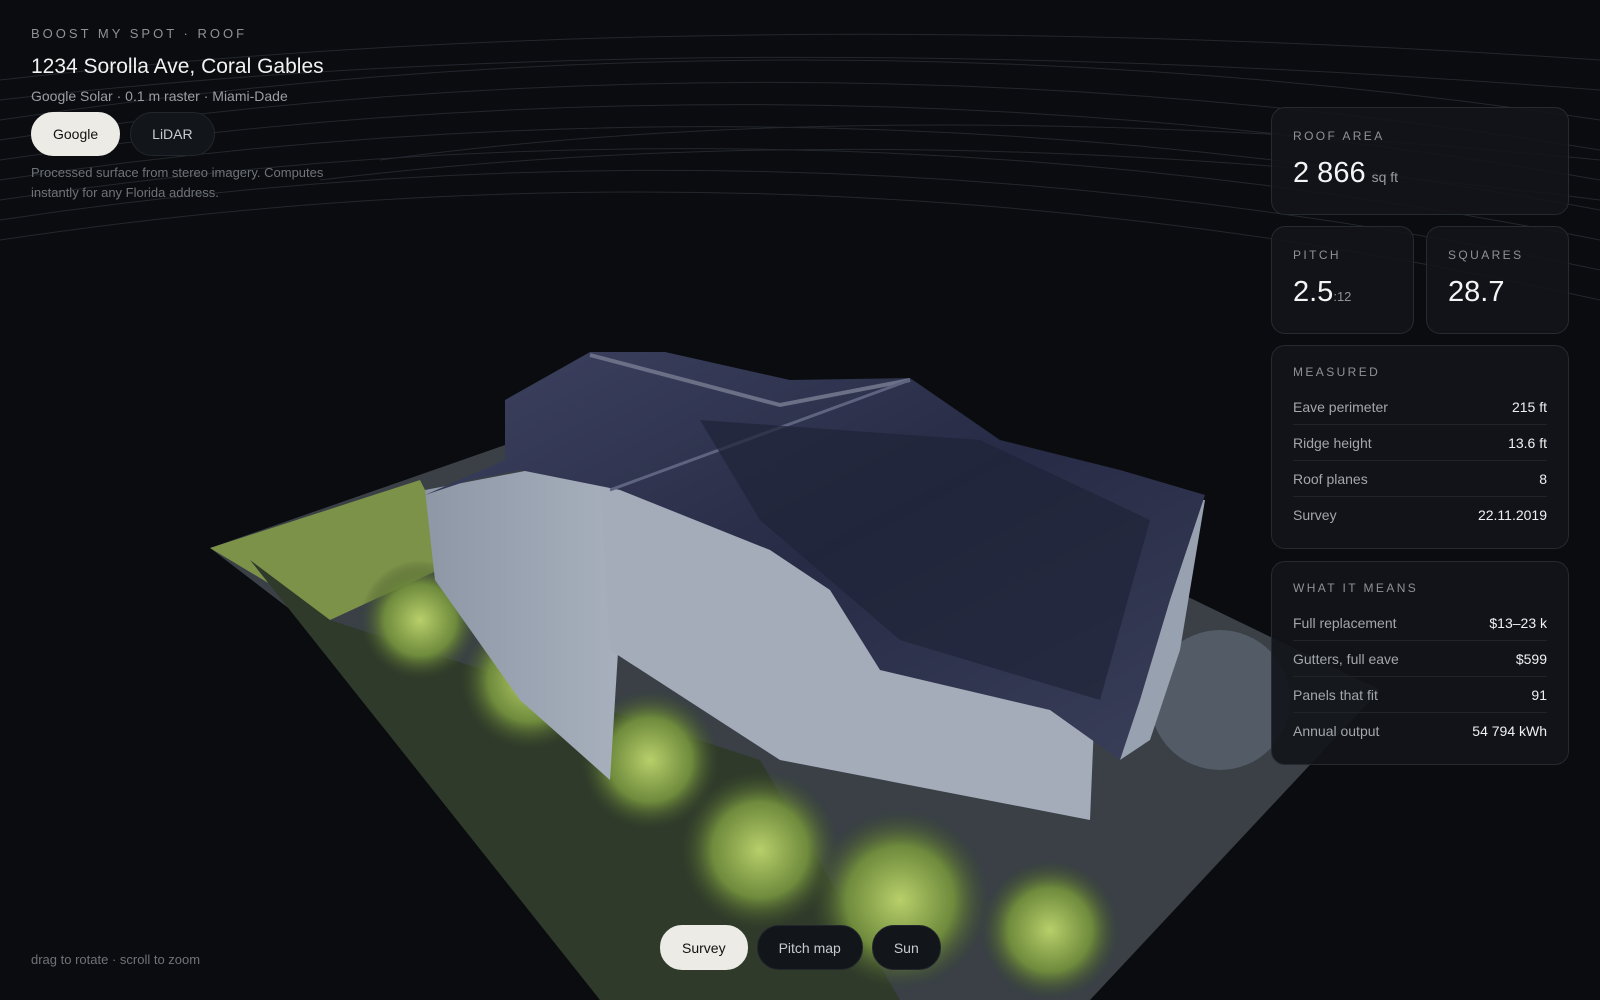  I want to click on pitch-card: PITCH 2.5:12, so click(1342, 280).